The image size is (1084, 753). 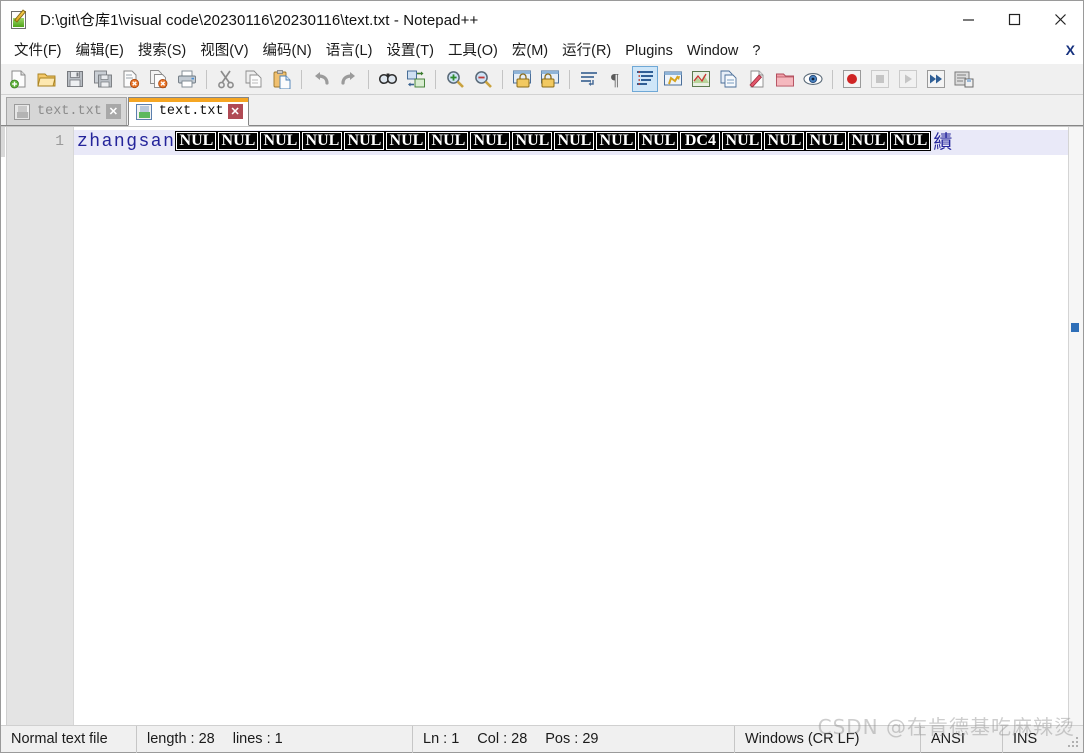 What do you see at coordinates (159, 79) in the screenshot?
I see `close-all-files-icon` at bounding box center [159, 79].